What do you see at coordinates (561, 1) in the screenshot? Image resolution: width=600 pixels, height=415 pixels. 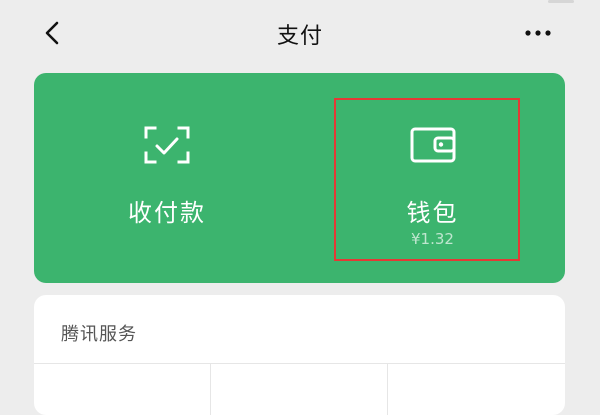 I see `status-indicator` at bounding box center [561, 1].